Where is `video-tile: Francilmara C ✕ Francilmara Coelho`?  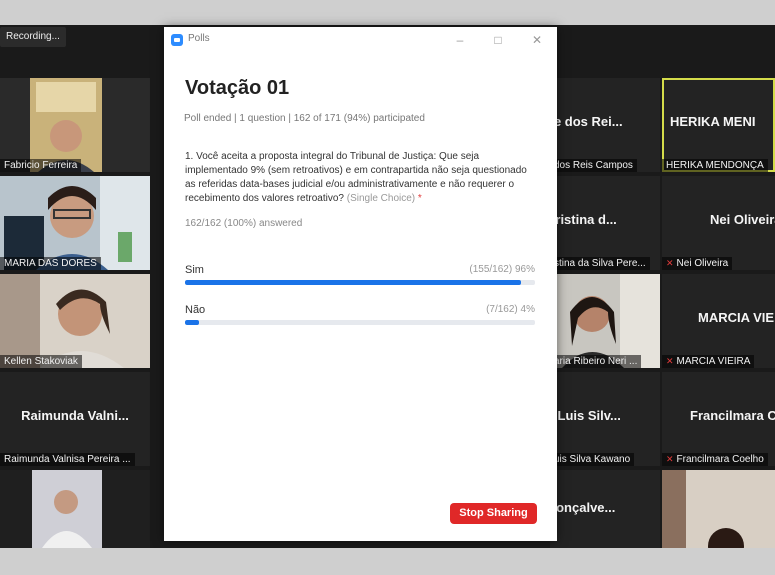
video-tile: Francilmara C ✕ Francilmara Coelho is located at coordinates (718, 419).